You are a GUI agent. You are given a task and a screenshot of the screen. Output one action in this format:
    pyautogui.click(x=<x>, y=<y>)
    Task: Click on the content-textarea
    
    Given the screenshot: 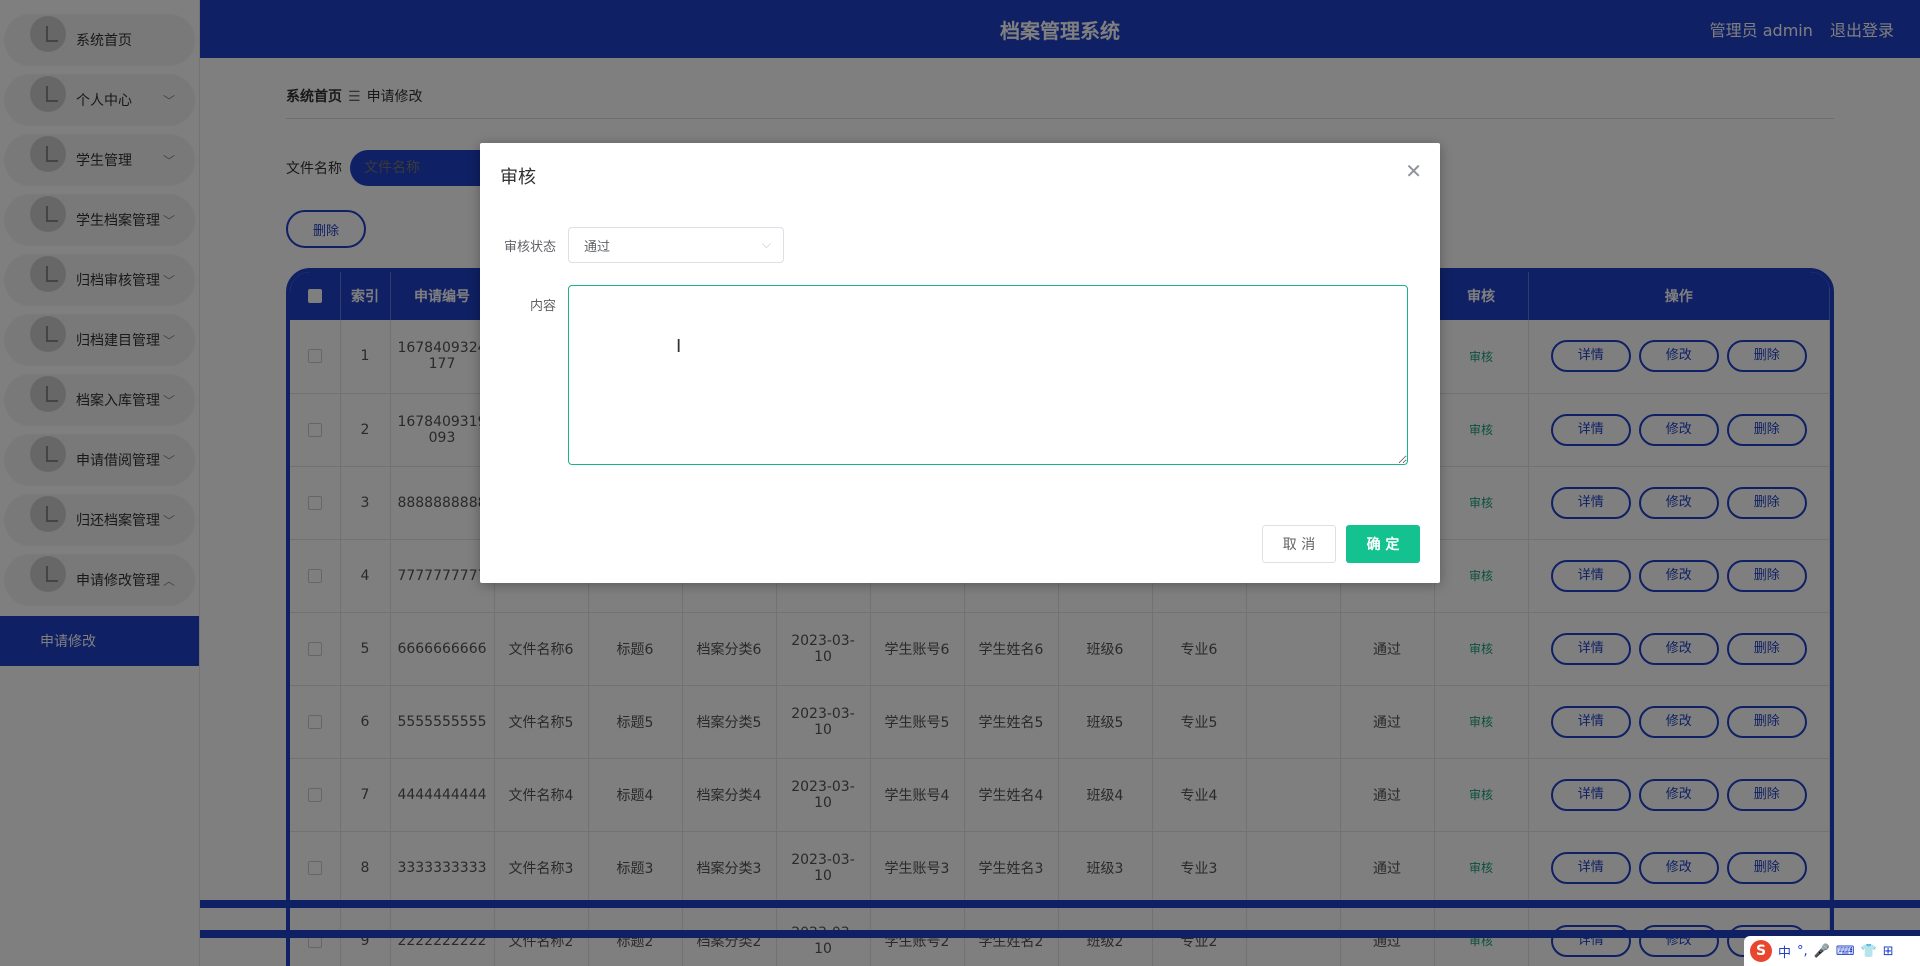 What is the action you would take?
    pyautogui.click(x=988, y=375)
    